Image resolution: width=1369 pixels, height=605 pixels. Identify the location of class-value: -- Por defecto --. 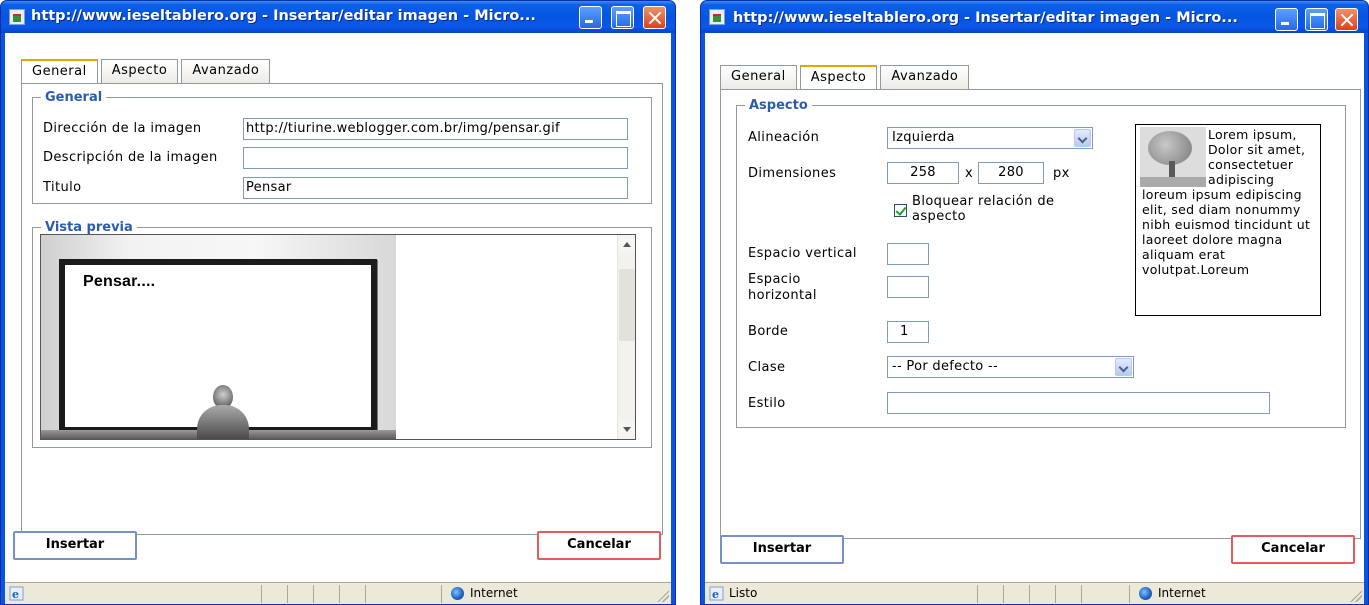
(945, 366).